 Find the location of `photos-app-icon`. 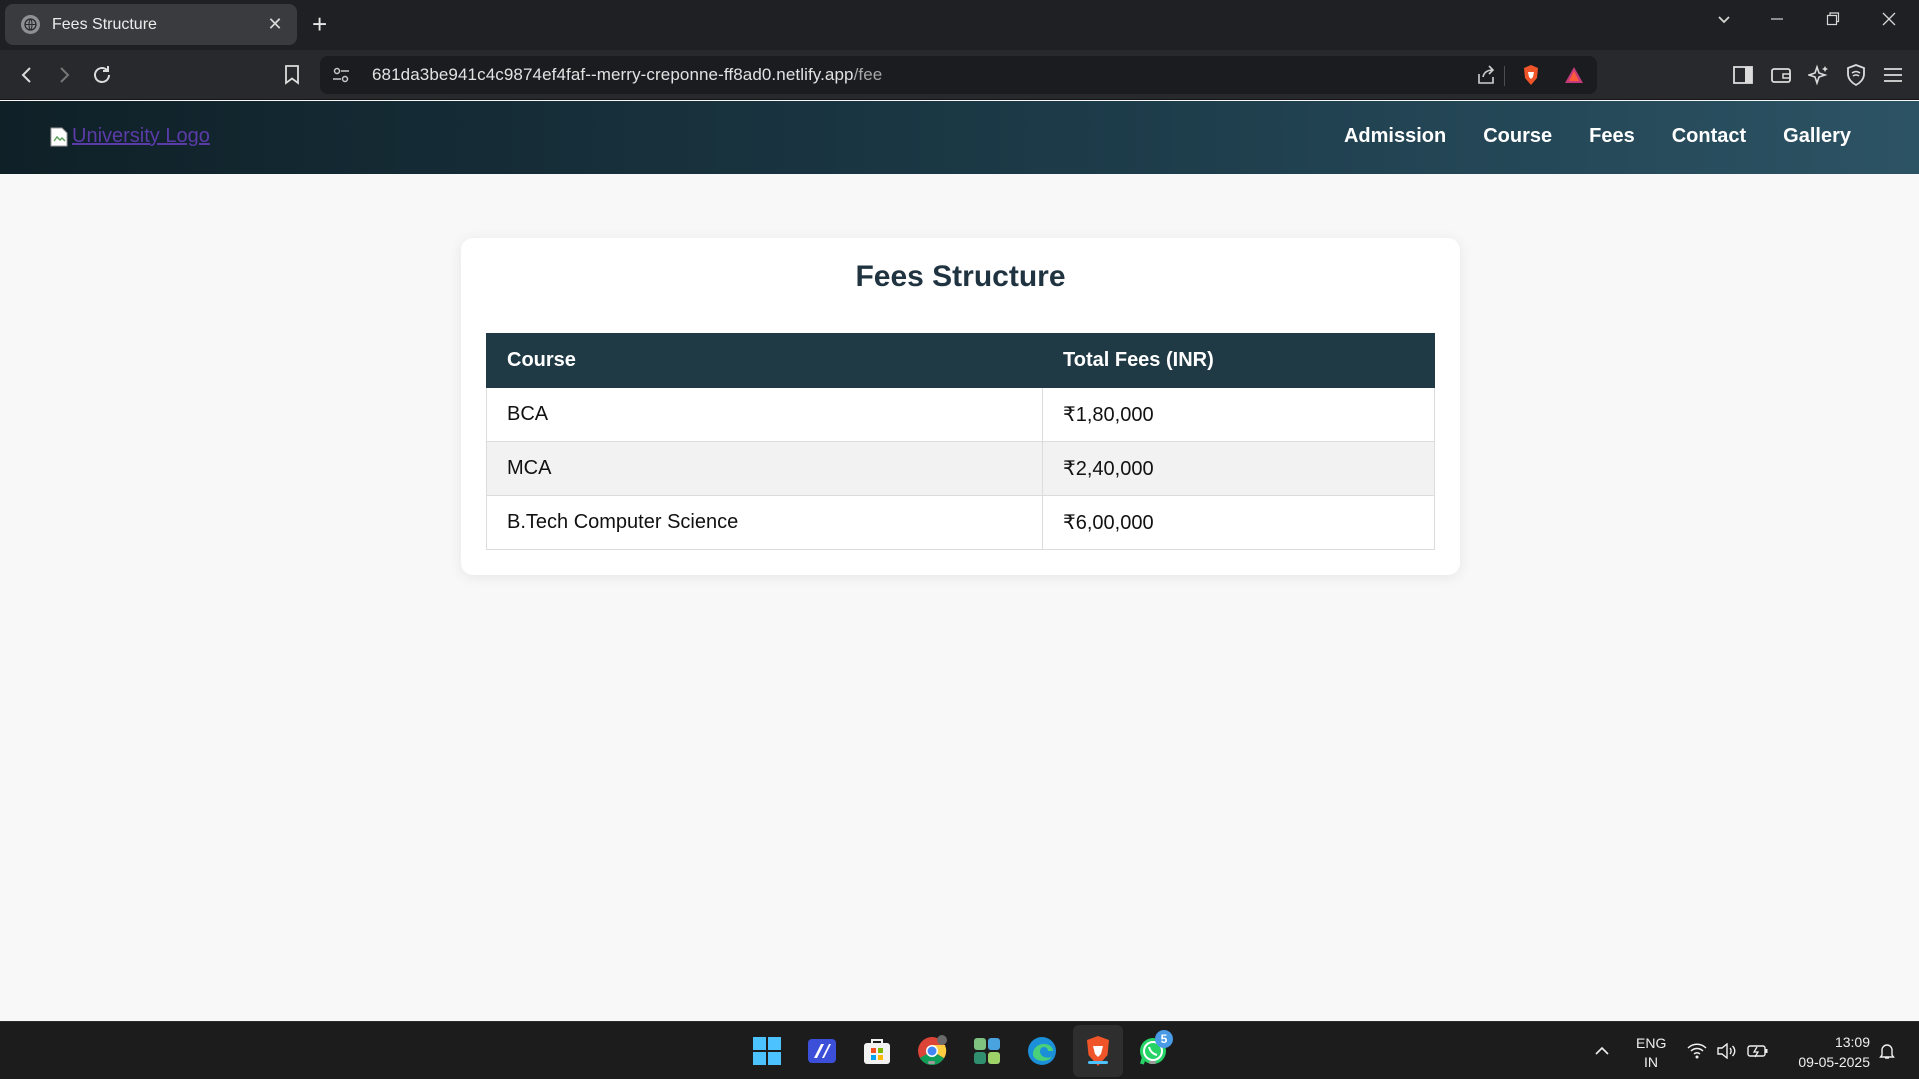

photos-app-icon is located at coordinates (987, 1051).